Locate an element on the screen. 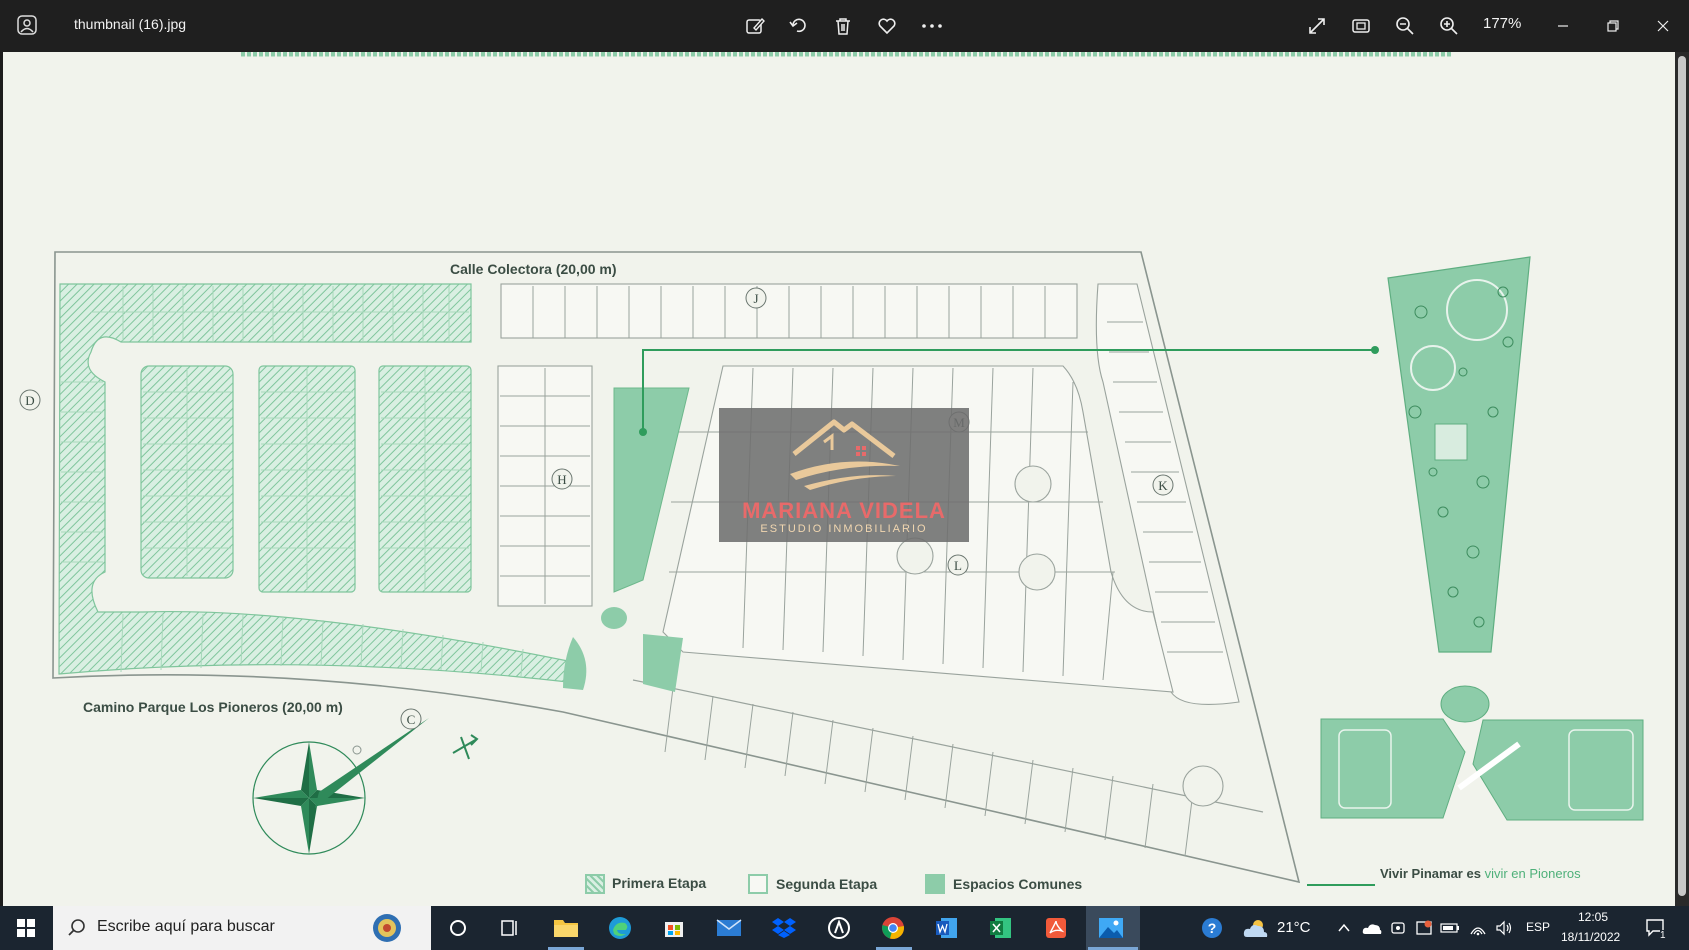 Image resolution: width=1689 pixels, height=950 pixels. fullscreen-button is located at coordinates (1317, 26).